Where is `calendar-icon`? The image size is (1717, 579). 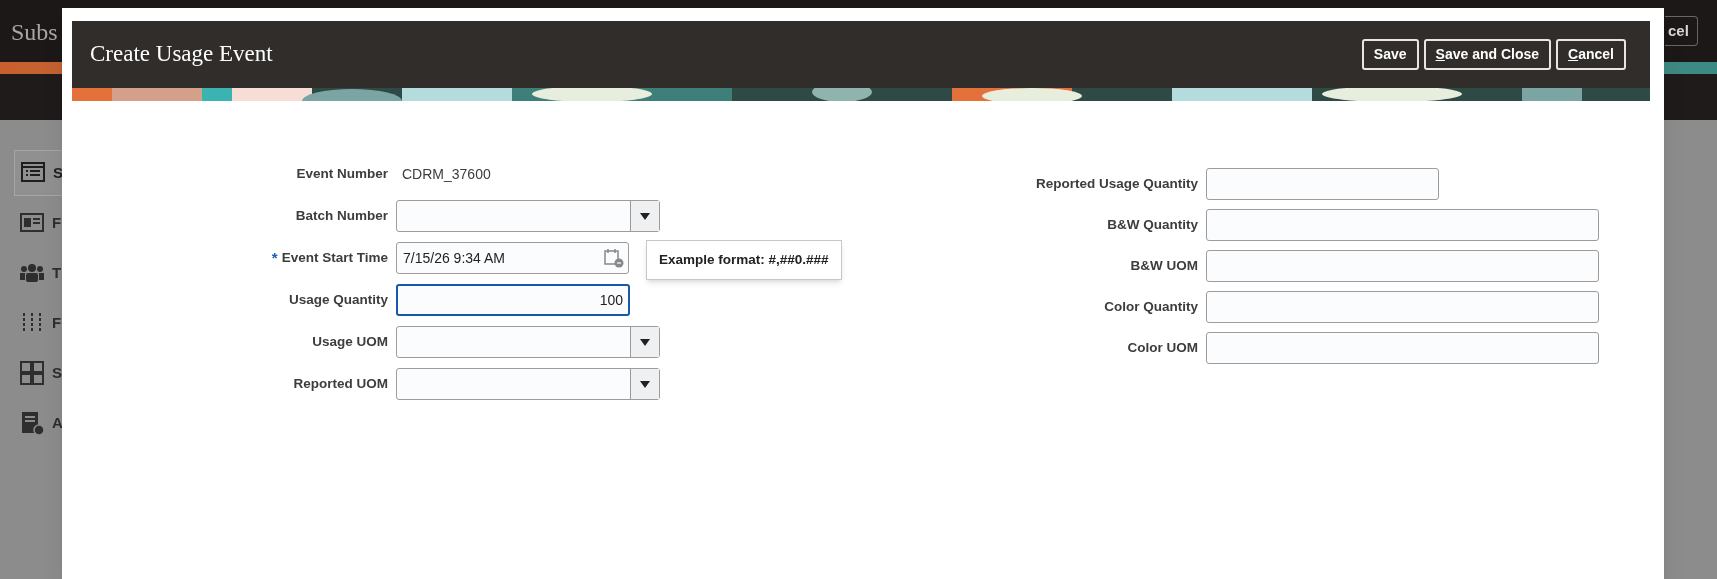
calendar-icon is located at coordinates (614, 258).